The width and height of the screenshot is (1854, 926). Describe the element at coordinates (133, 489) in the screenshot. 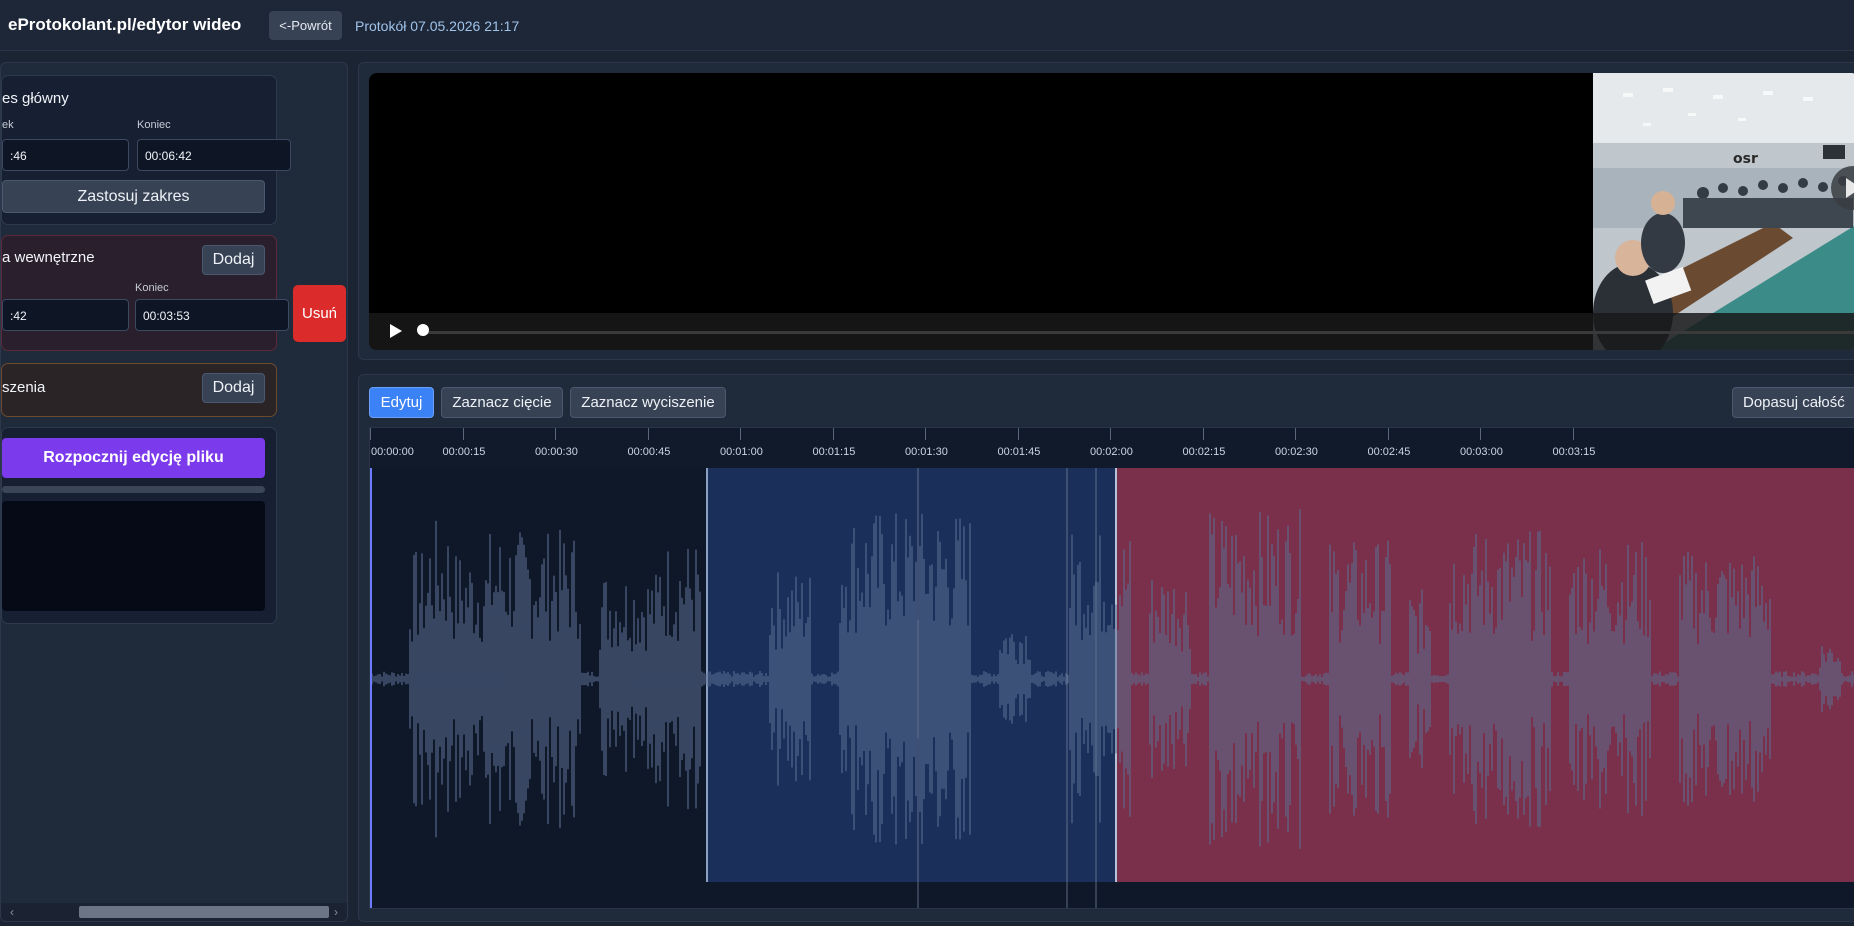

I see `edit-progress-bar` at that location.